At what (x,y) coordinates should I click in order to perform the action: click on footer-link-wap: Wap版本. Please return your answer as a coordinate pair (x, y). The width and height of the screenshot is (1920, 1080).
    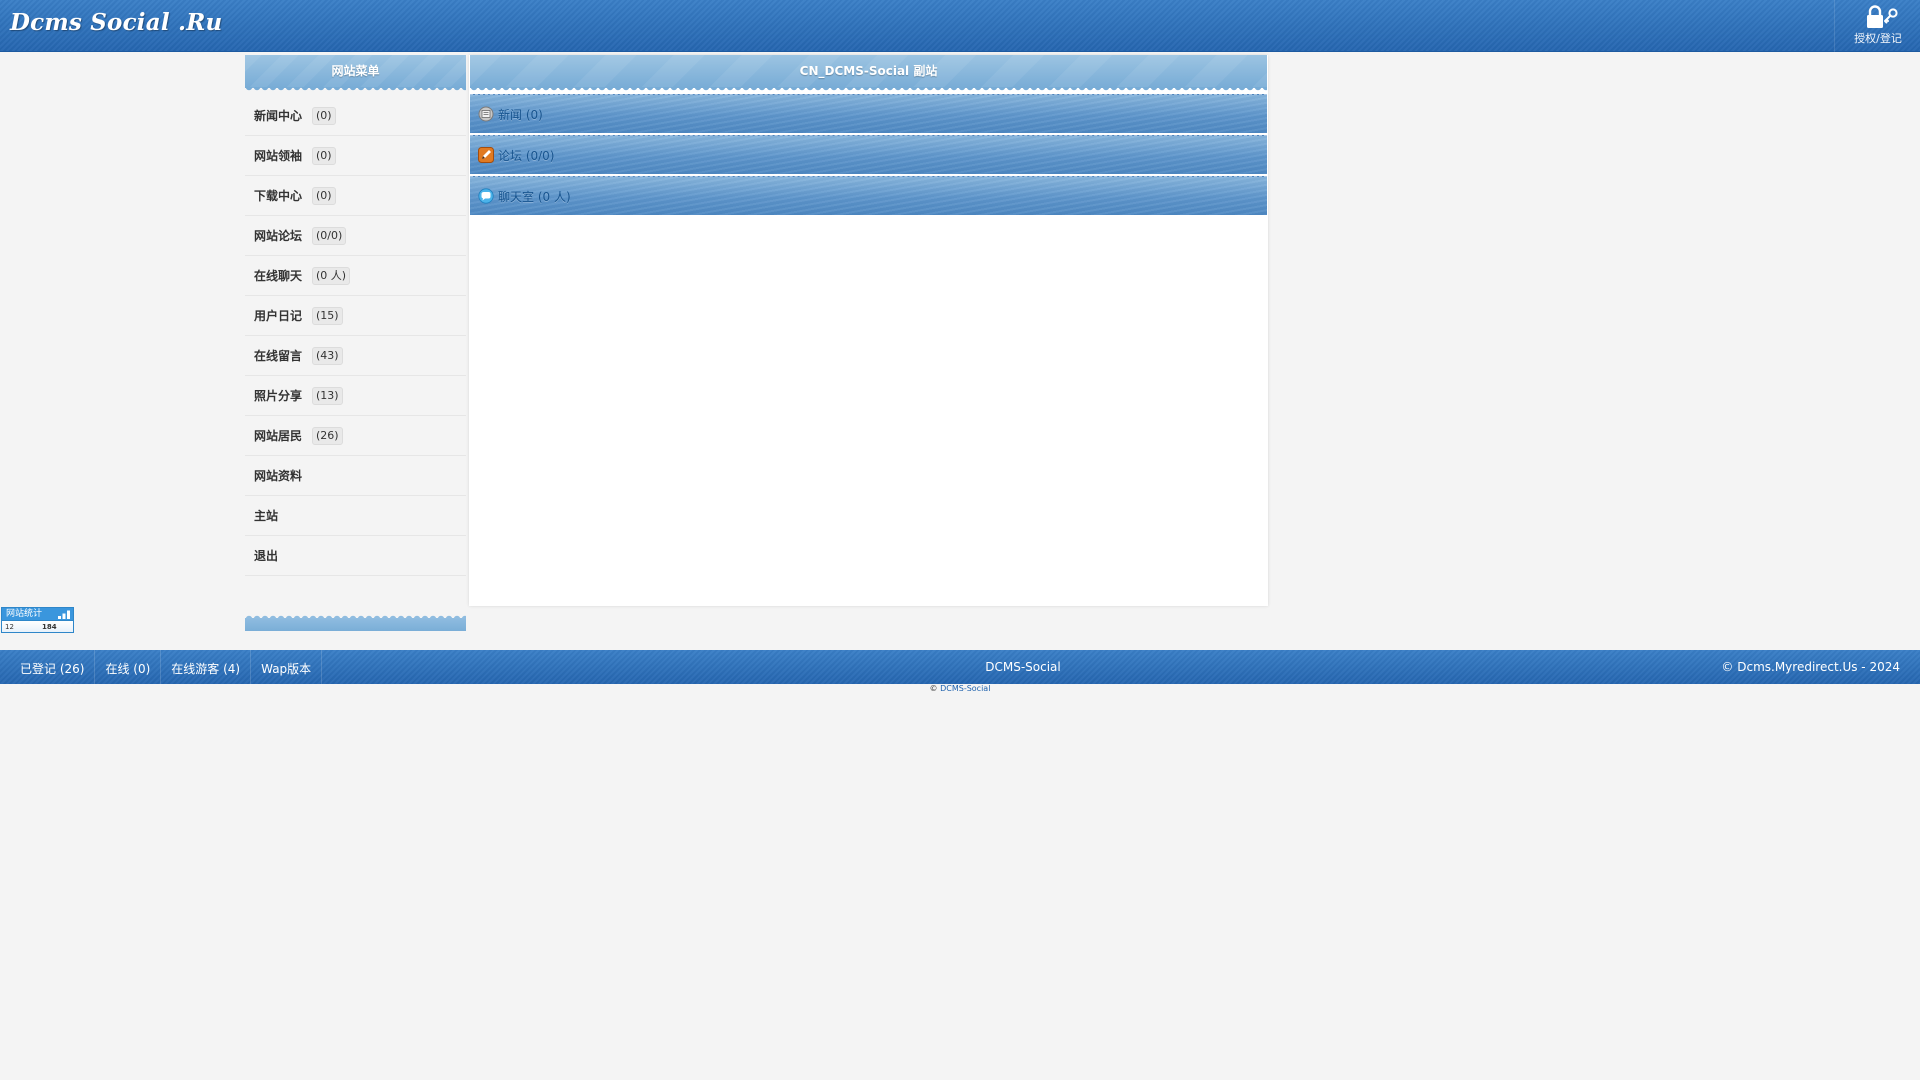
    Looking at the image, I should click on (287, 669).